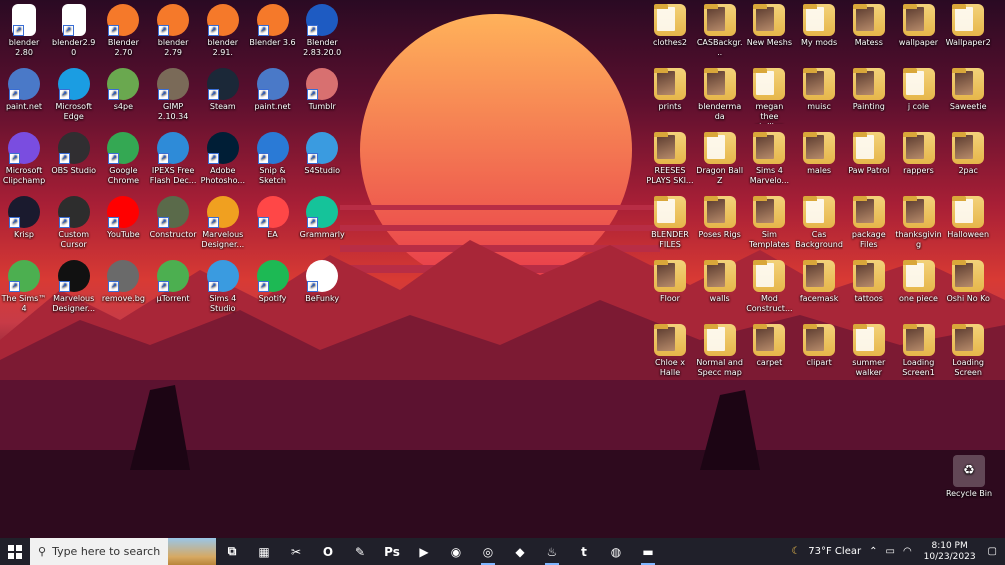 The height and width of the screenshot is (565, 1005). What do you see at coordinates (819, 154) in the screenshot?
I see `folder-item: males` at bounding box center [819, 154].